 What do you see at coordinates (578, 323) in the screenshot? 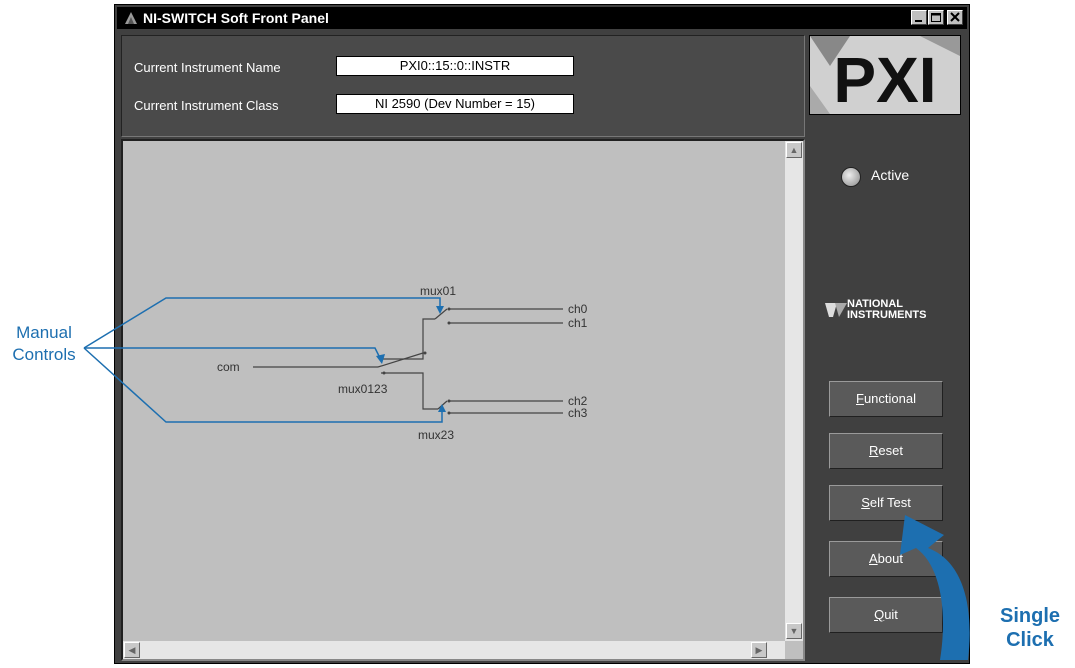
I see `ch1-label: ch1` at bounding box center [578, 323].